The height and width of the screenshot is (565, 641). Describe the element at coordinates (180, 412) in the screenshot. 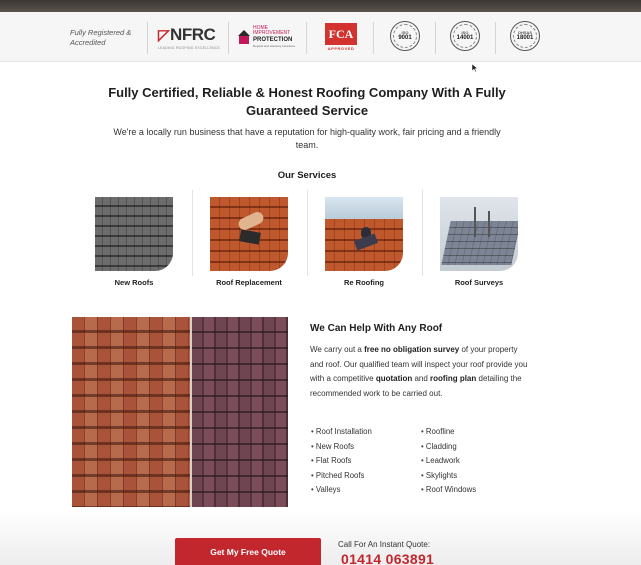

I see `roof-tiles-photo` at that location.